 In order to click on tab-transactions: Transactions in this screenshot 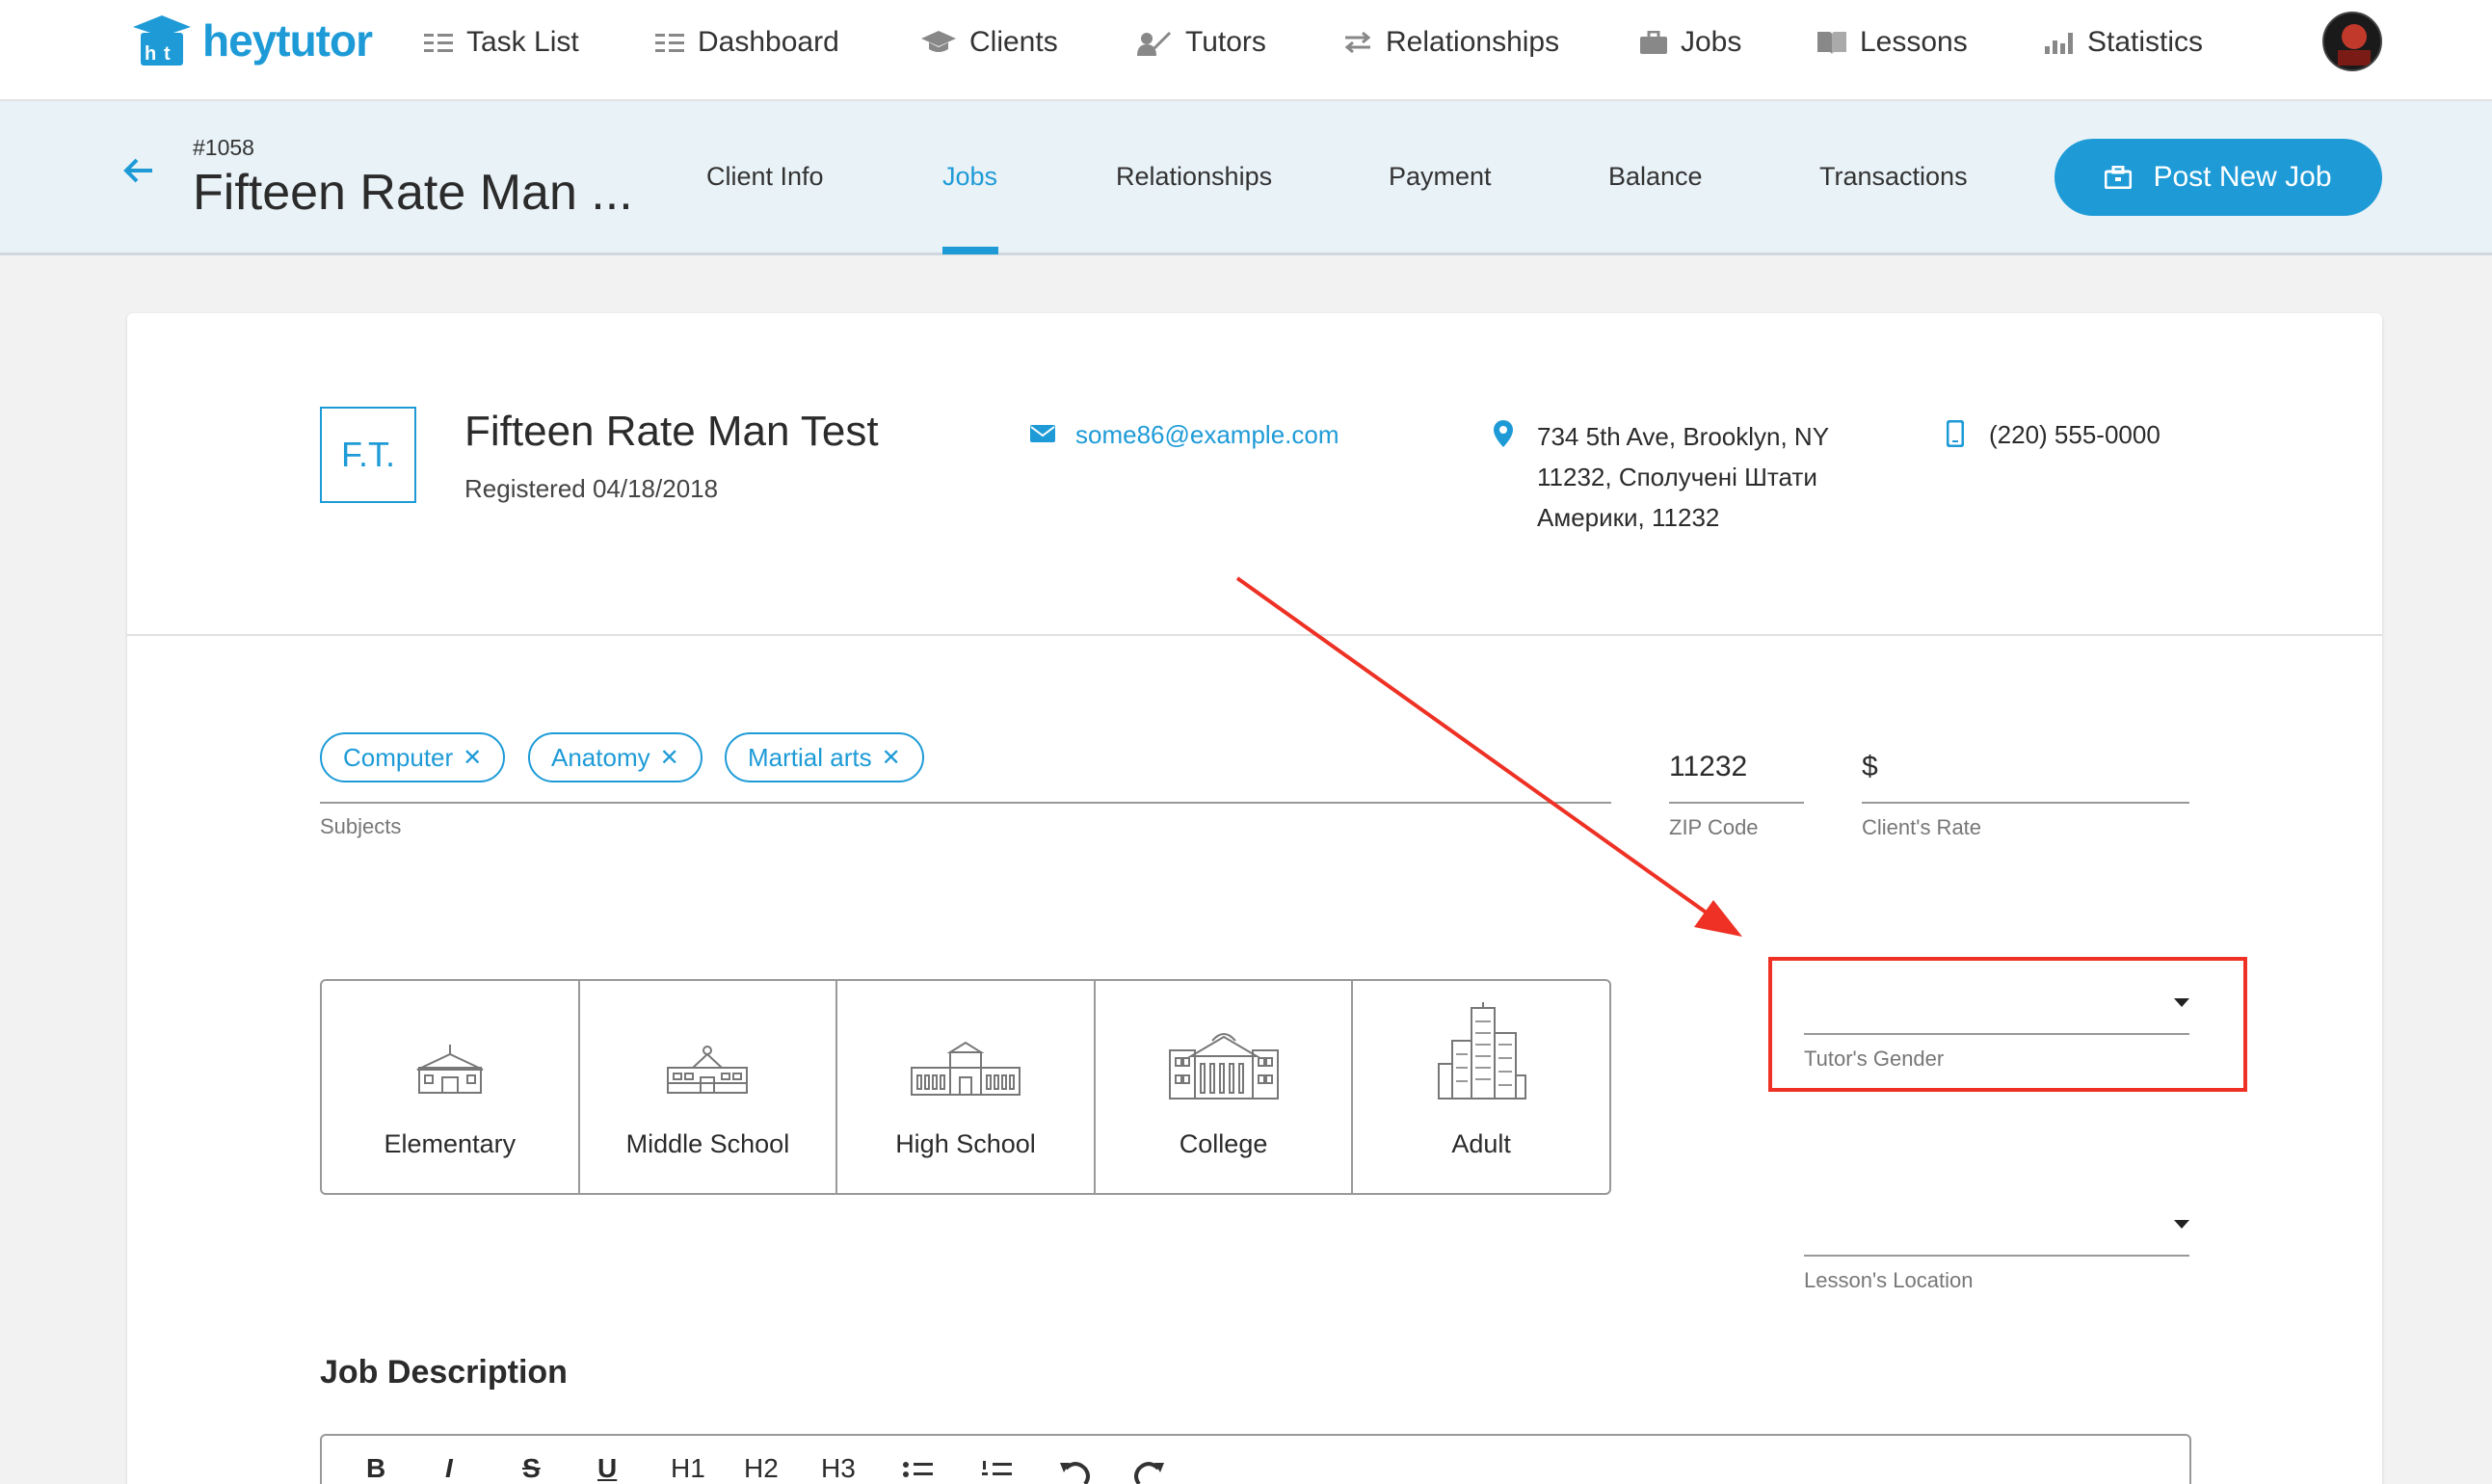, I will do `click(1893, 177)`.